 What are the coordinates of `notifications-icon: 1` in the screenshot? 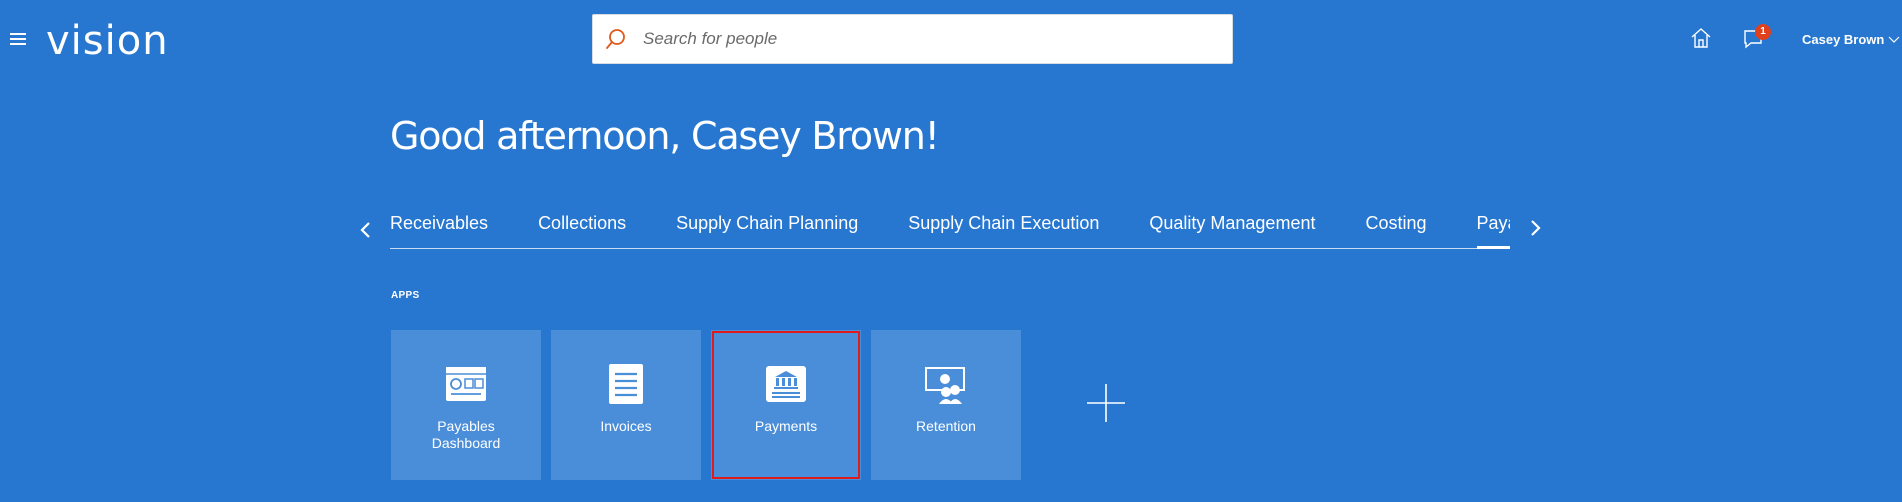 It's located at (1756, 37).